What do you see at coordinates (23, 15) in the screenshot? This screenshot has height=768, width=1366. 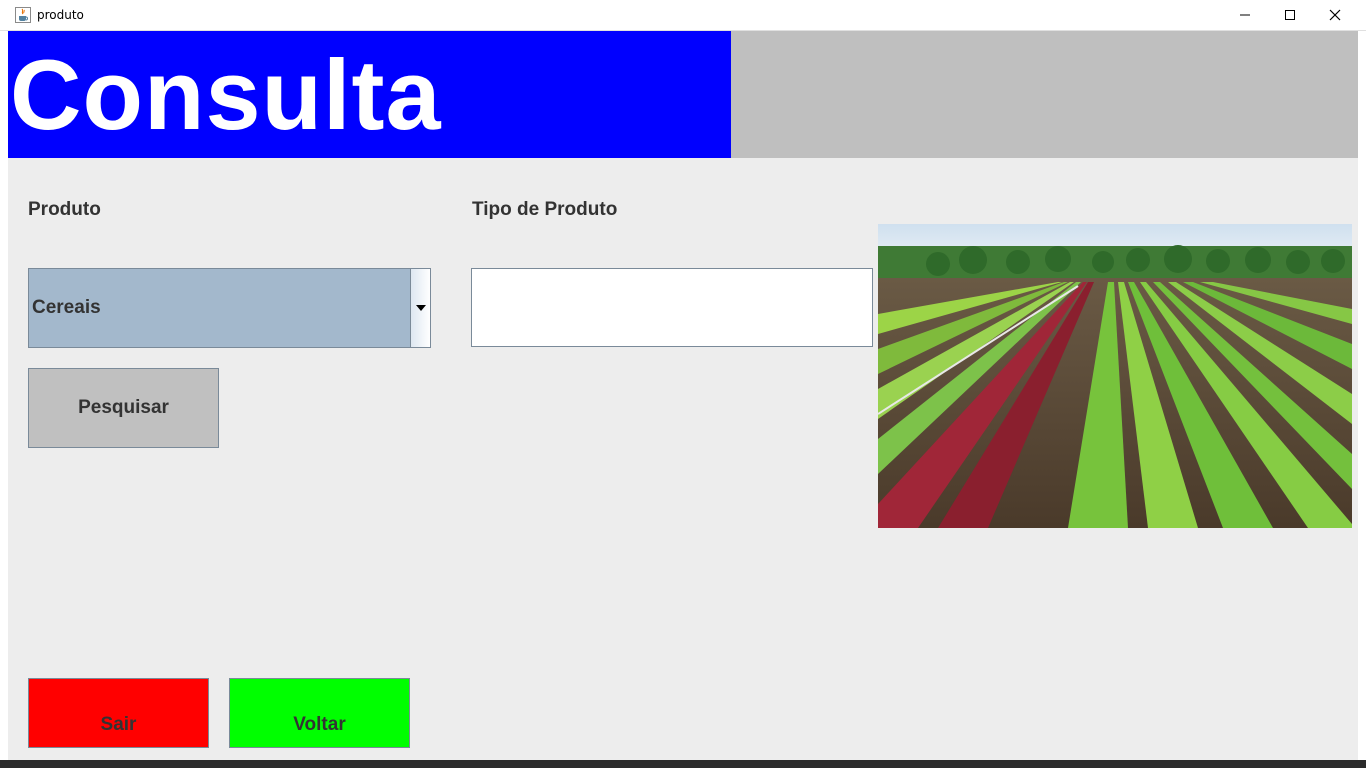 I see `java-cup-icon` at bounding box center [23, 15].